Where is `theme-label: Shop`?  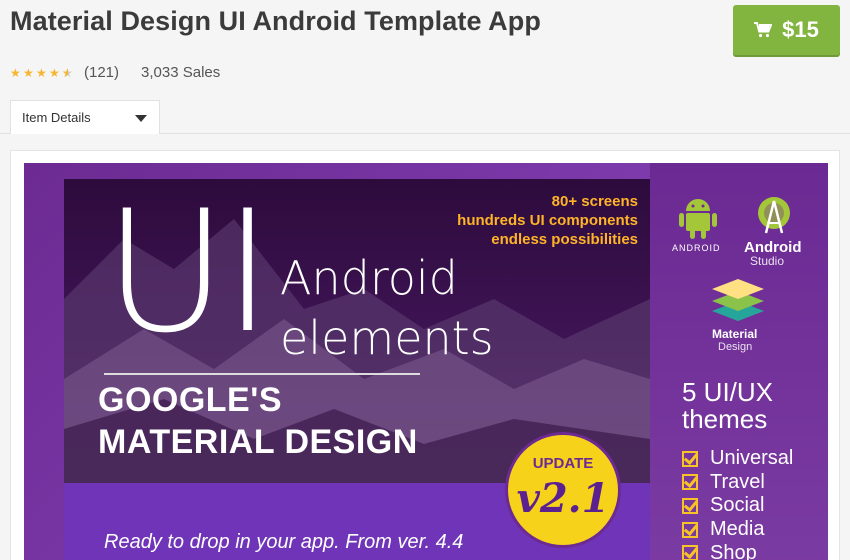 theme-label: Shop is located at coordinates (733, 550).